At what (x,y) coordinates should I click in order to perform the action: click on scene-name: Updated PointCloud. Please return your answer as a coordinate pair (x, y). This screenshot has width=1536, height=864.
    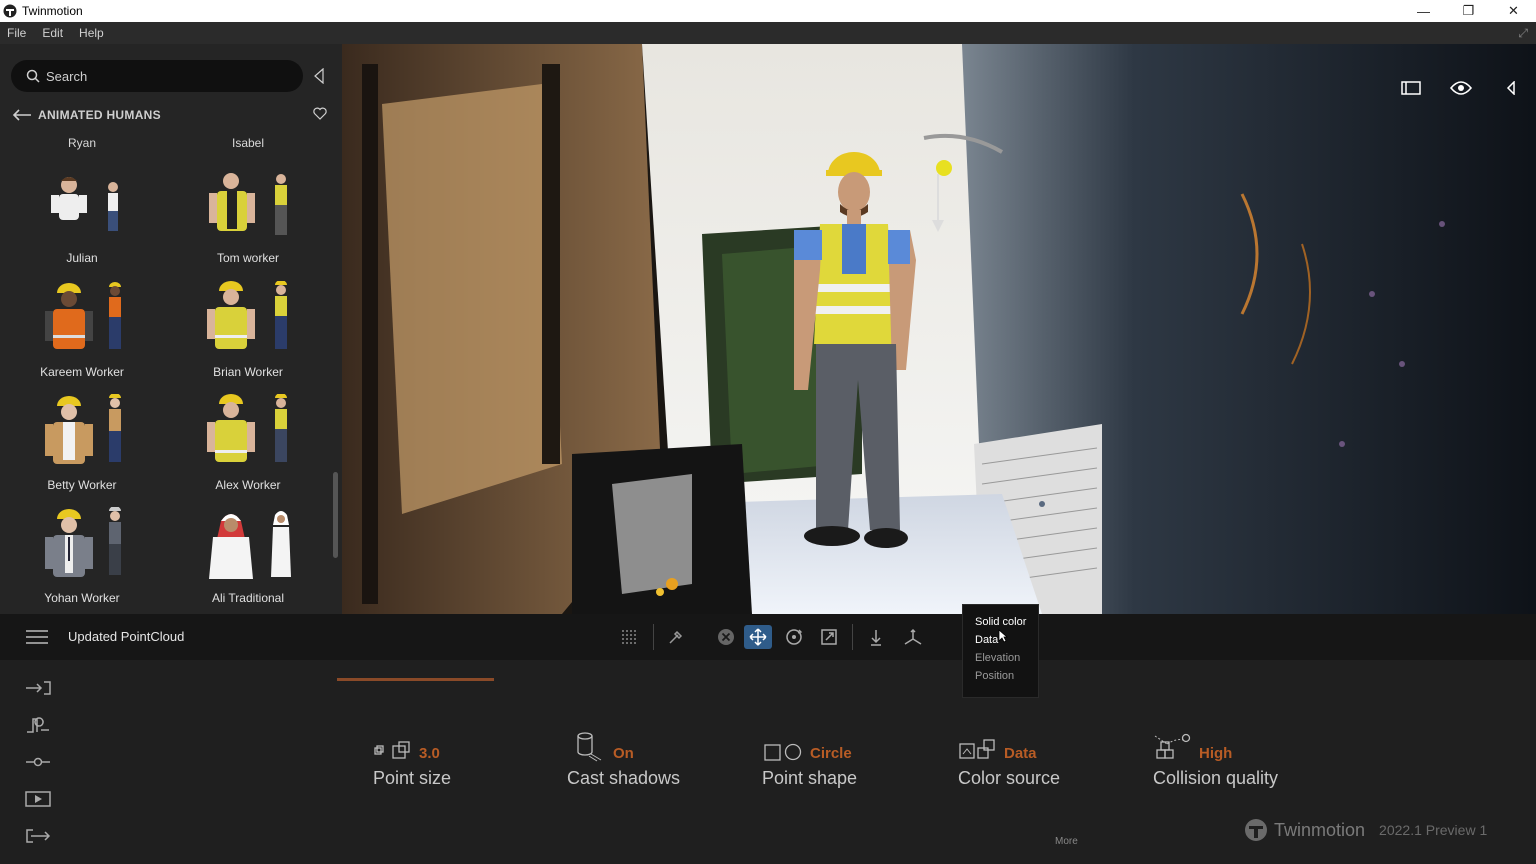
    Looking at the image, I should click on (126, 636).